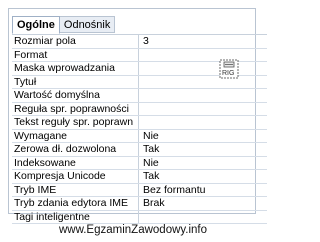 This screenshot has height=242, width=320. What do you see at coordinates (75, 122) in the screenshot?
I see `property-label: Tekst reguły spr. poprawn` at bounding box center [75, 122].